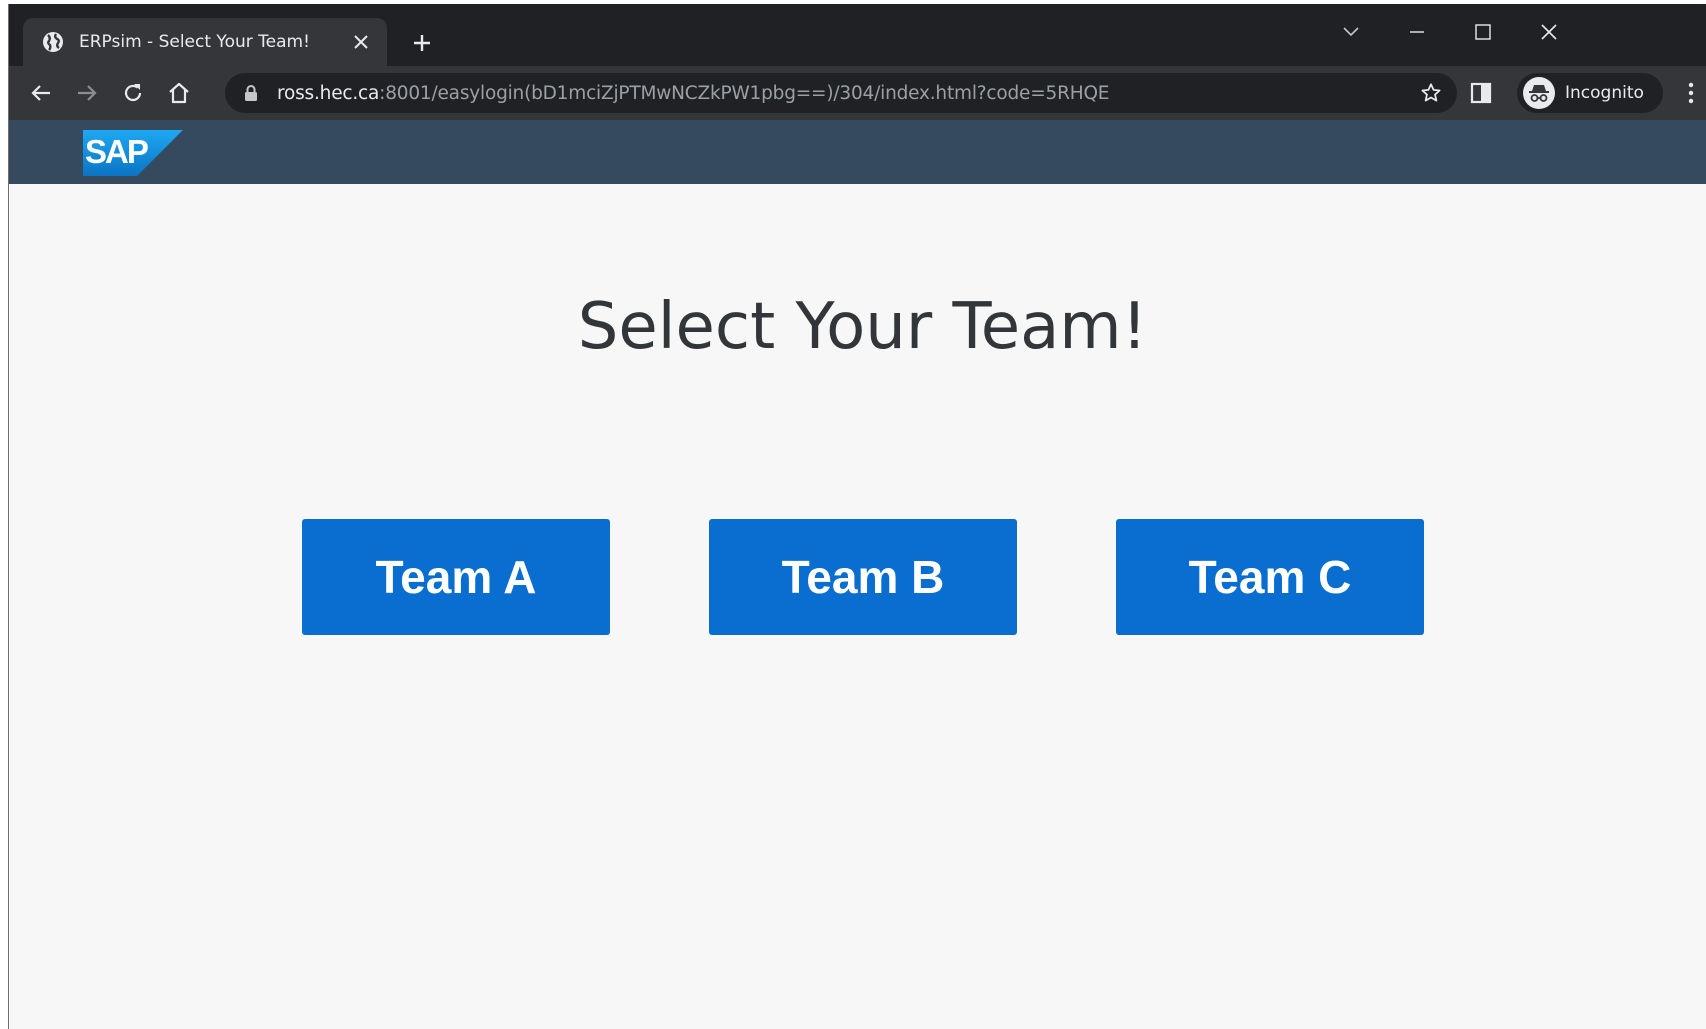  I want to click on reload-button, so click(133, 93).